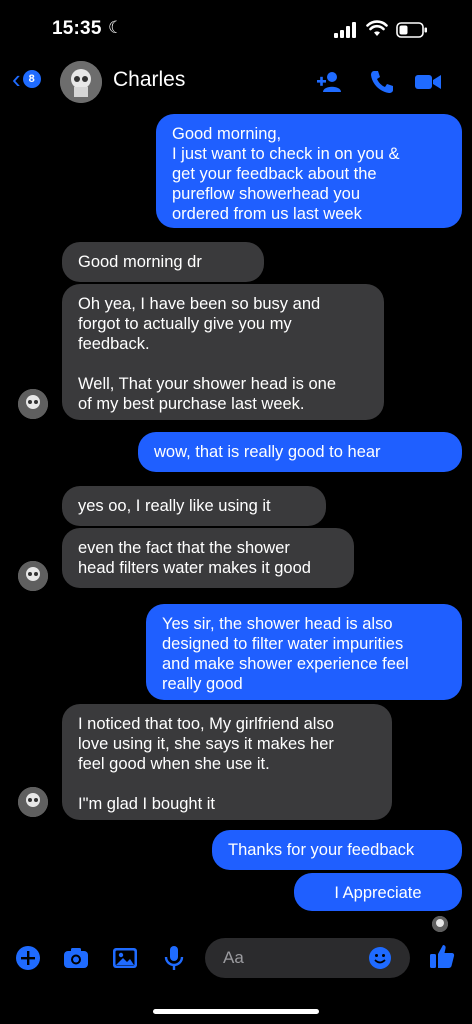 The height and width of the screenshot is (1024, 472). Describe the element at coordinates (194, 506) in the screenshot. I see `message-incoming: yes oo, I really like using it` at that location.